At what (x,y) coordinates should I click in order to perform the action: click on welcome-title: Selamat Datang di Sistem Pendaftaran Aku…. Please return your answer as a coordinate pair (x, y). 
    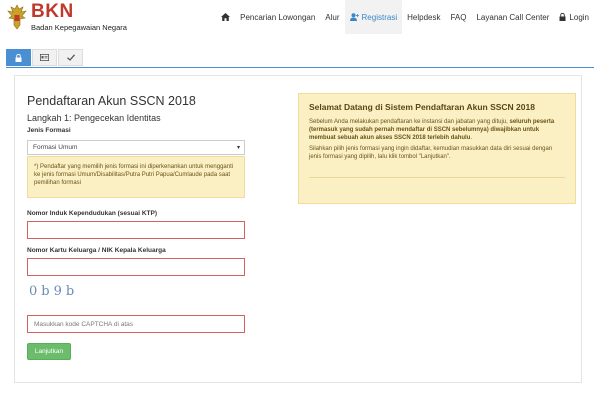
    Looking at the image, I should click on (422, 107).